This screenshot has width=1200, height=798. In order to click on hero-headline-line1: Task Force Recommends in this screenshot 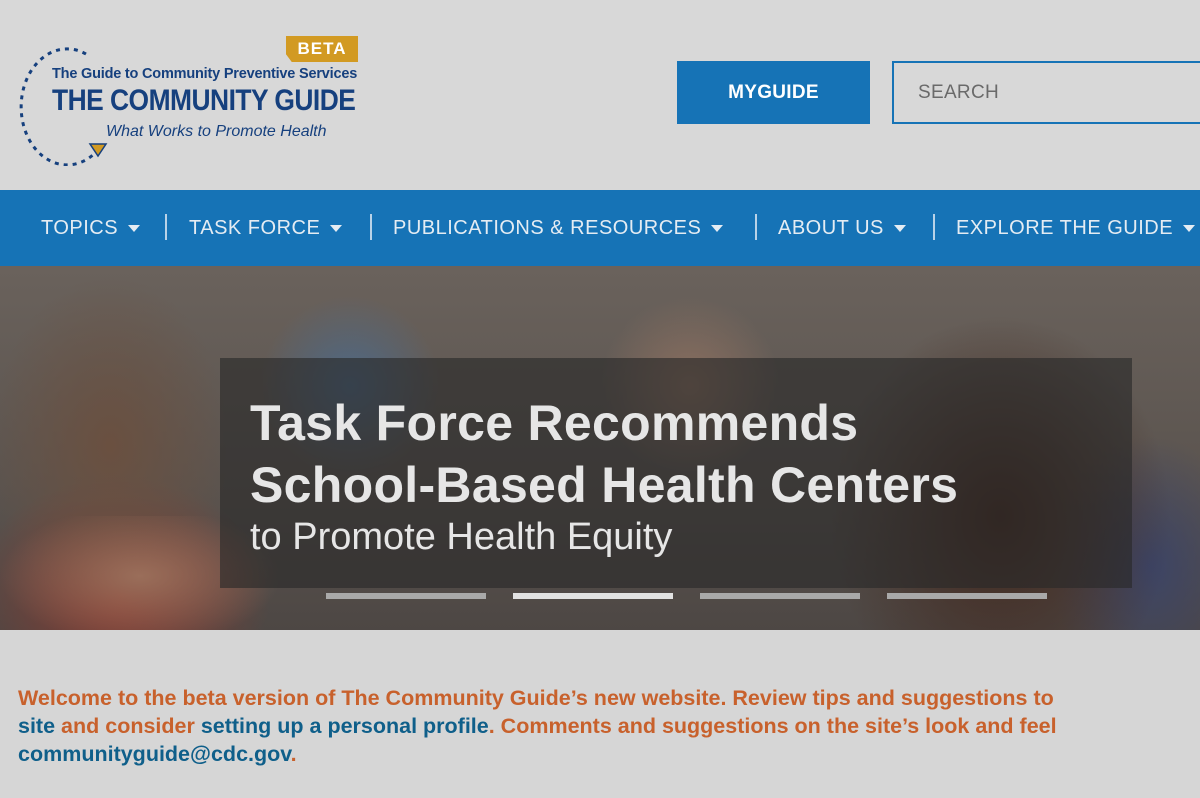, I will do `click(554, 423)`.